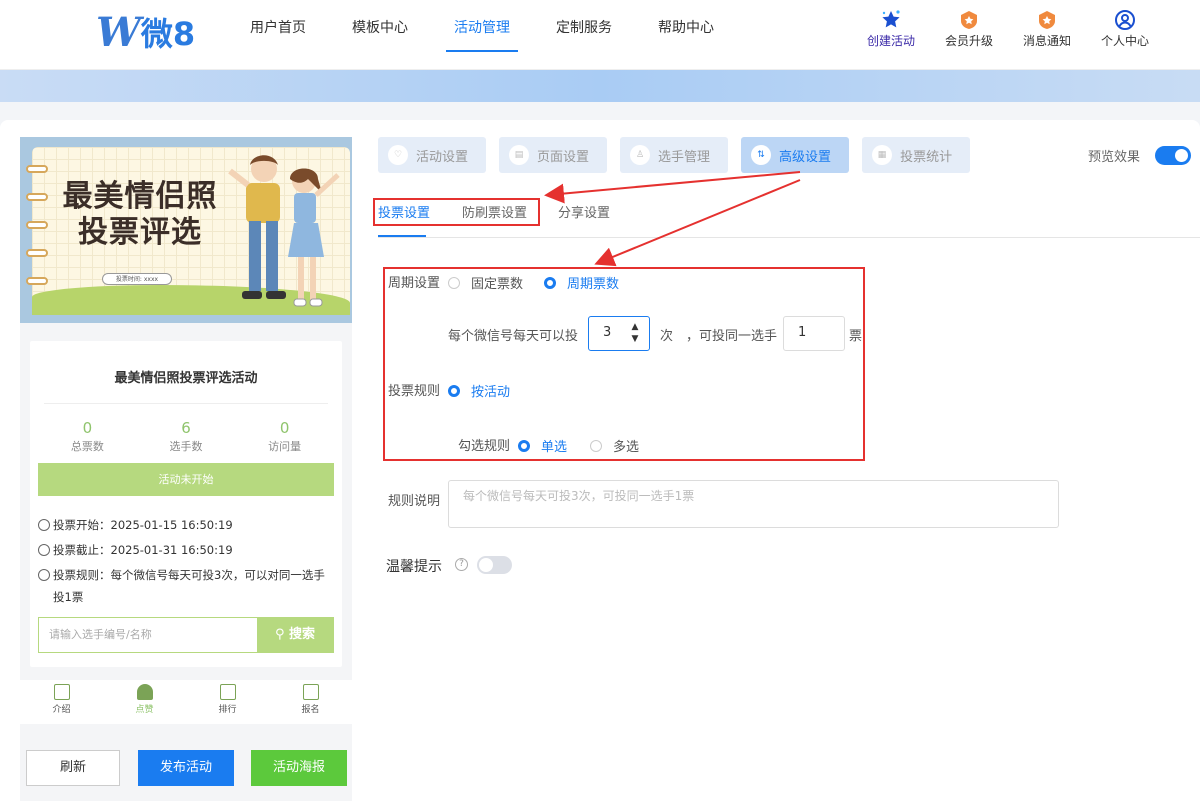 The height and width of the screenshot is (801, 1200). Describe the element at coordinates (969, 20) in the screenshot. I see `badge-icon` at that location.